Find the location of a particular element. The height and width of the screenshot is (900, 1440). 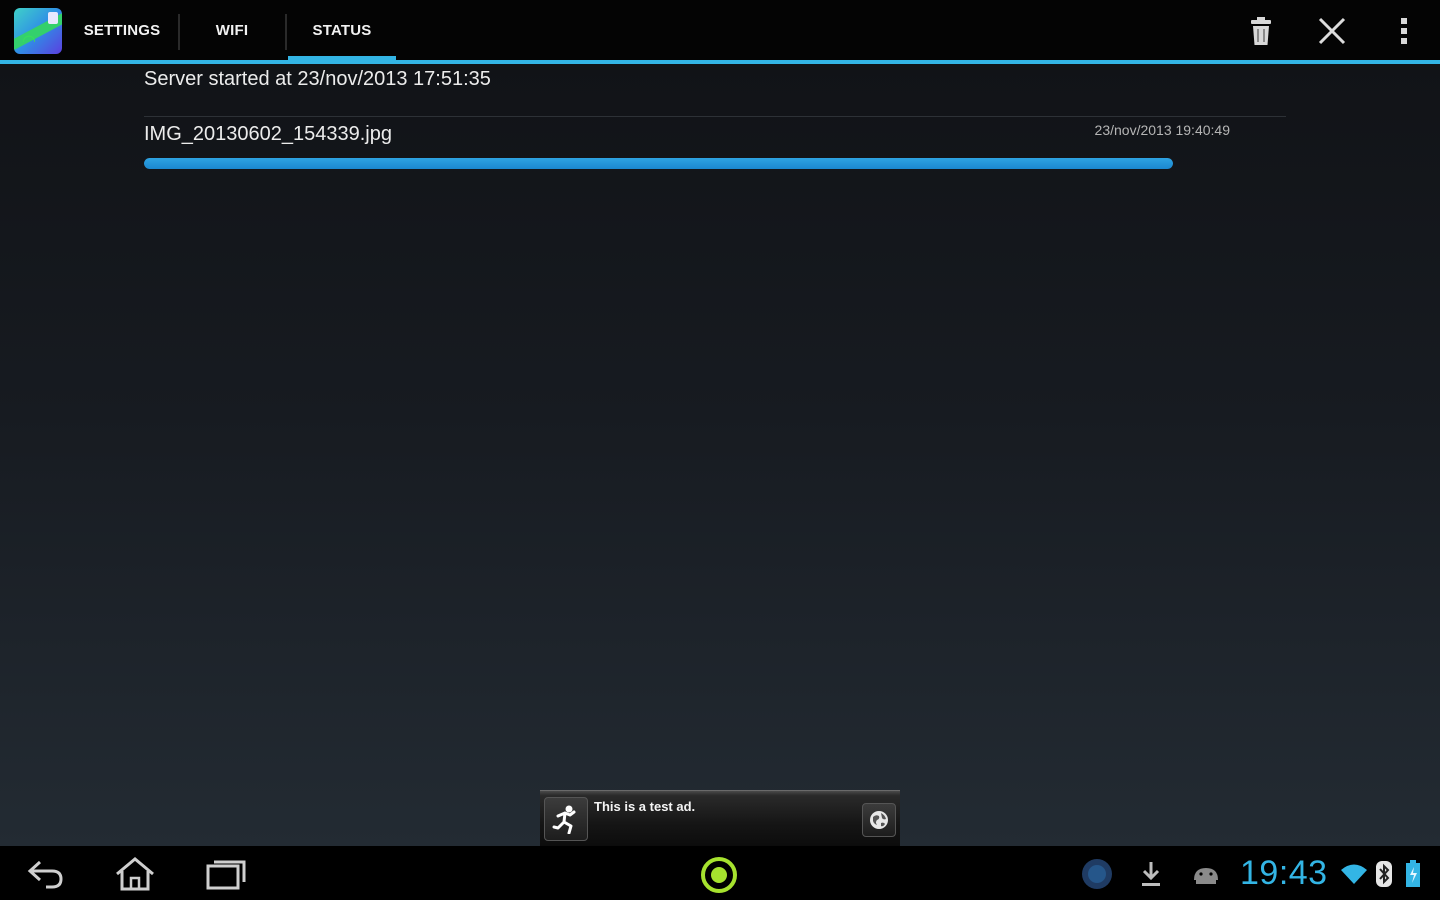

transfer-progress-fill is located at coordinates (658, 163).